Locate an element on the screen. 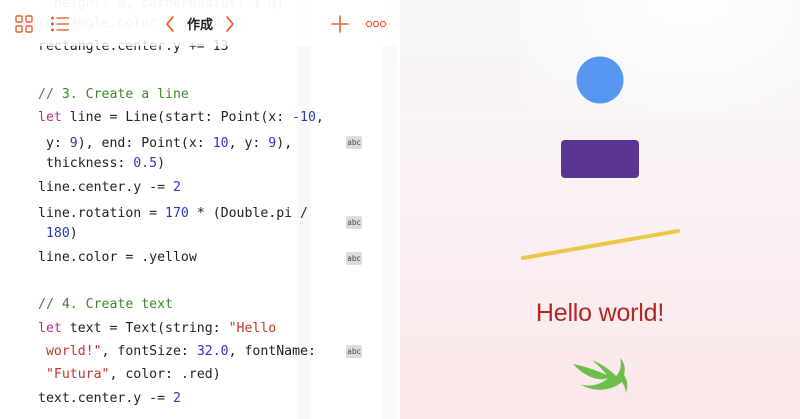 The height and width of the screenshot is (419, 800). code-token: "Futura" is located at coordinates (77, 374).